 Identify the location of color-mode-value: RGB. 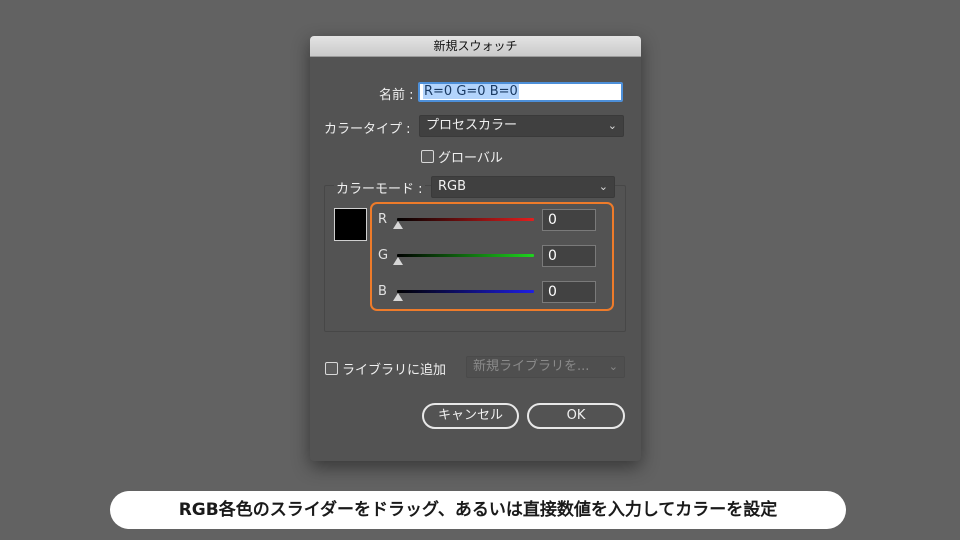
(452, 186).